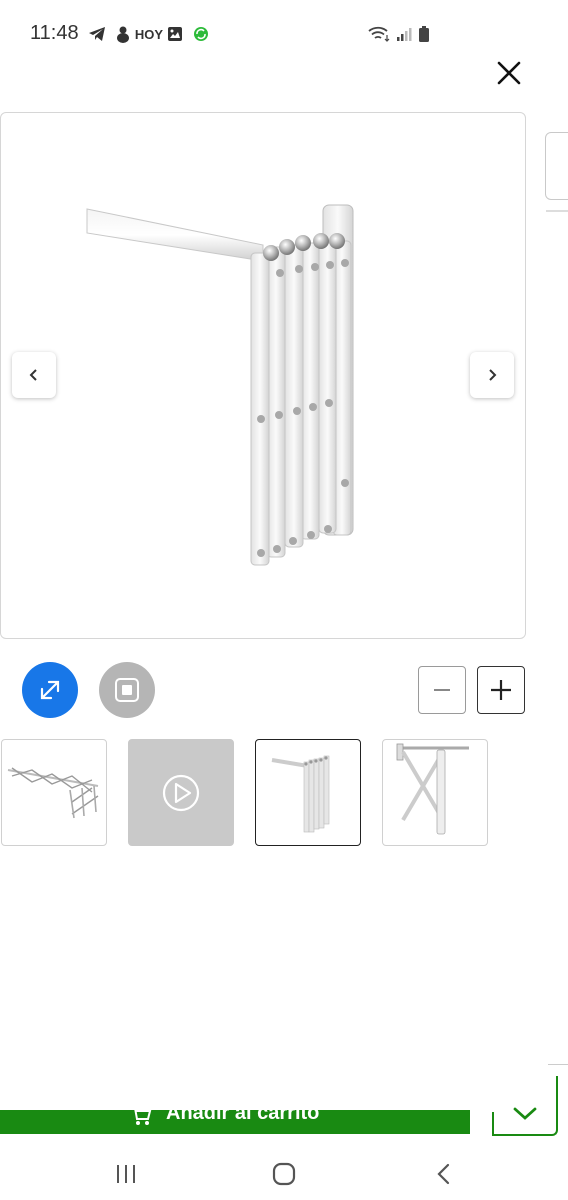 The width and height of the screenshot is (568, 1200). I want to click on cart-icon, so click(143, 1117).